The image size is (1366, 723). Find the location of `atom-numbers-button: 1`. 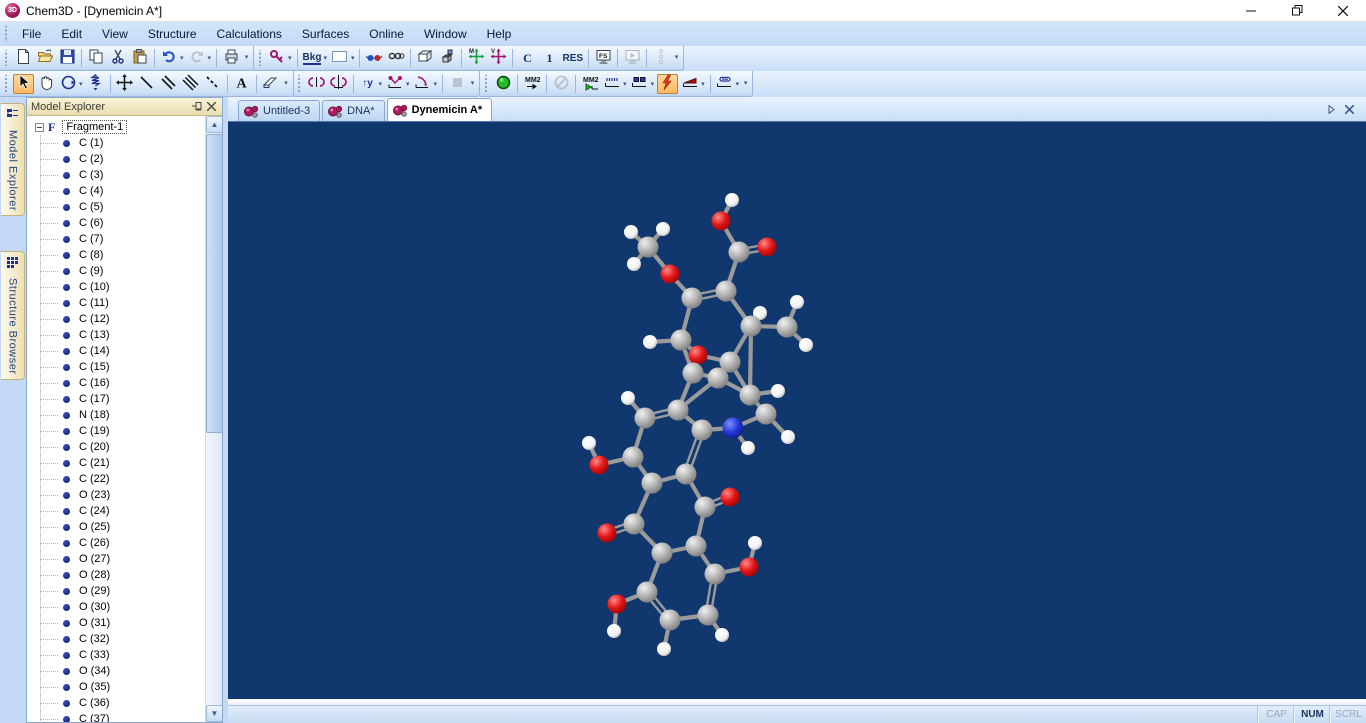

atom-numbers-button: 1 is located at coordinates (549, 58).